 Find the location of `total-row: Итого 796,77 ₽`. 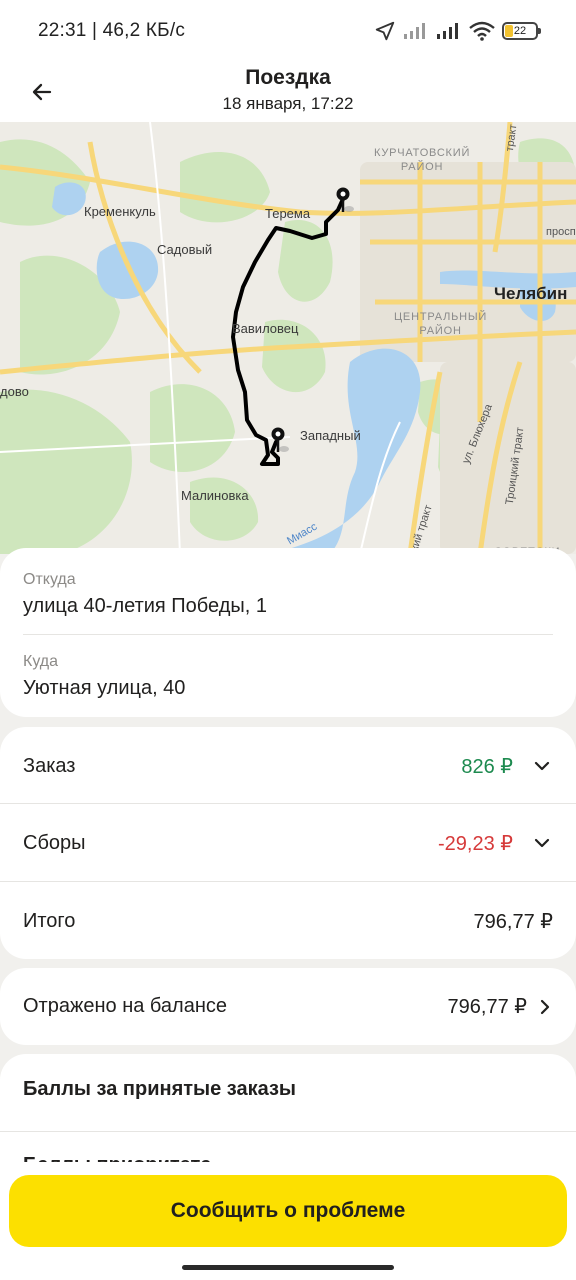

total-row: Итого 796,77 ₽ is located at coordinates (288, 921).